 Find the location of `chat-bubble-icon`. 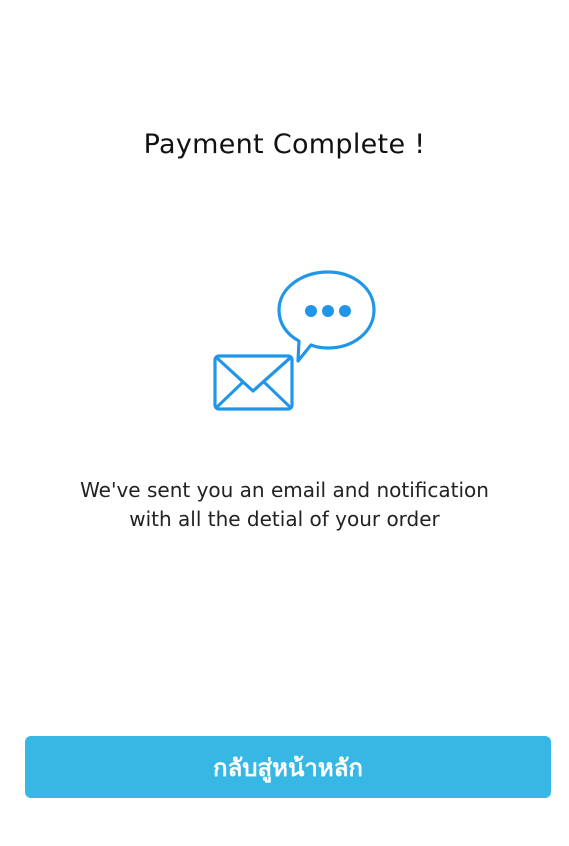

chat-bubble-icon is located at coordinates (326, 316).